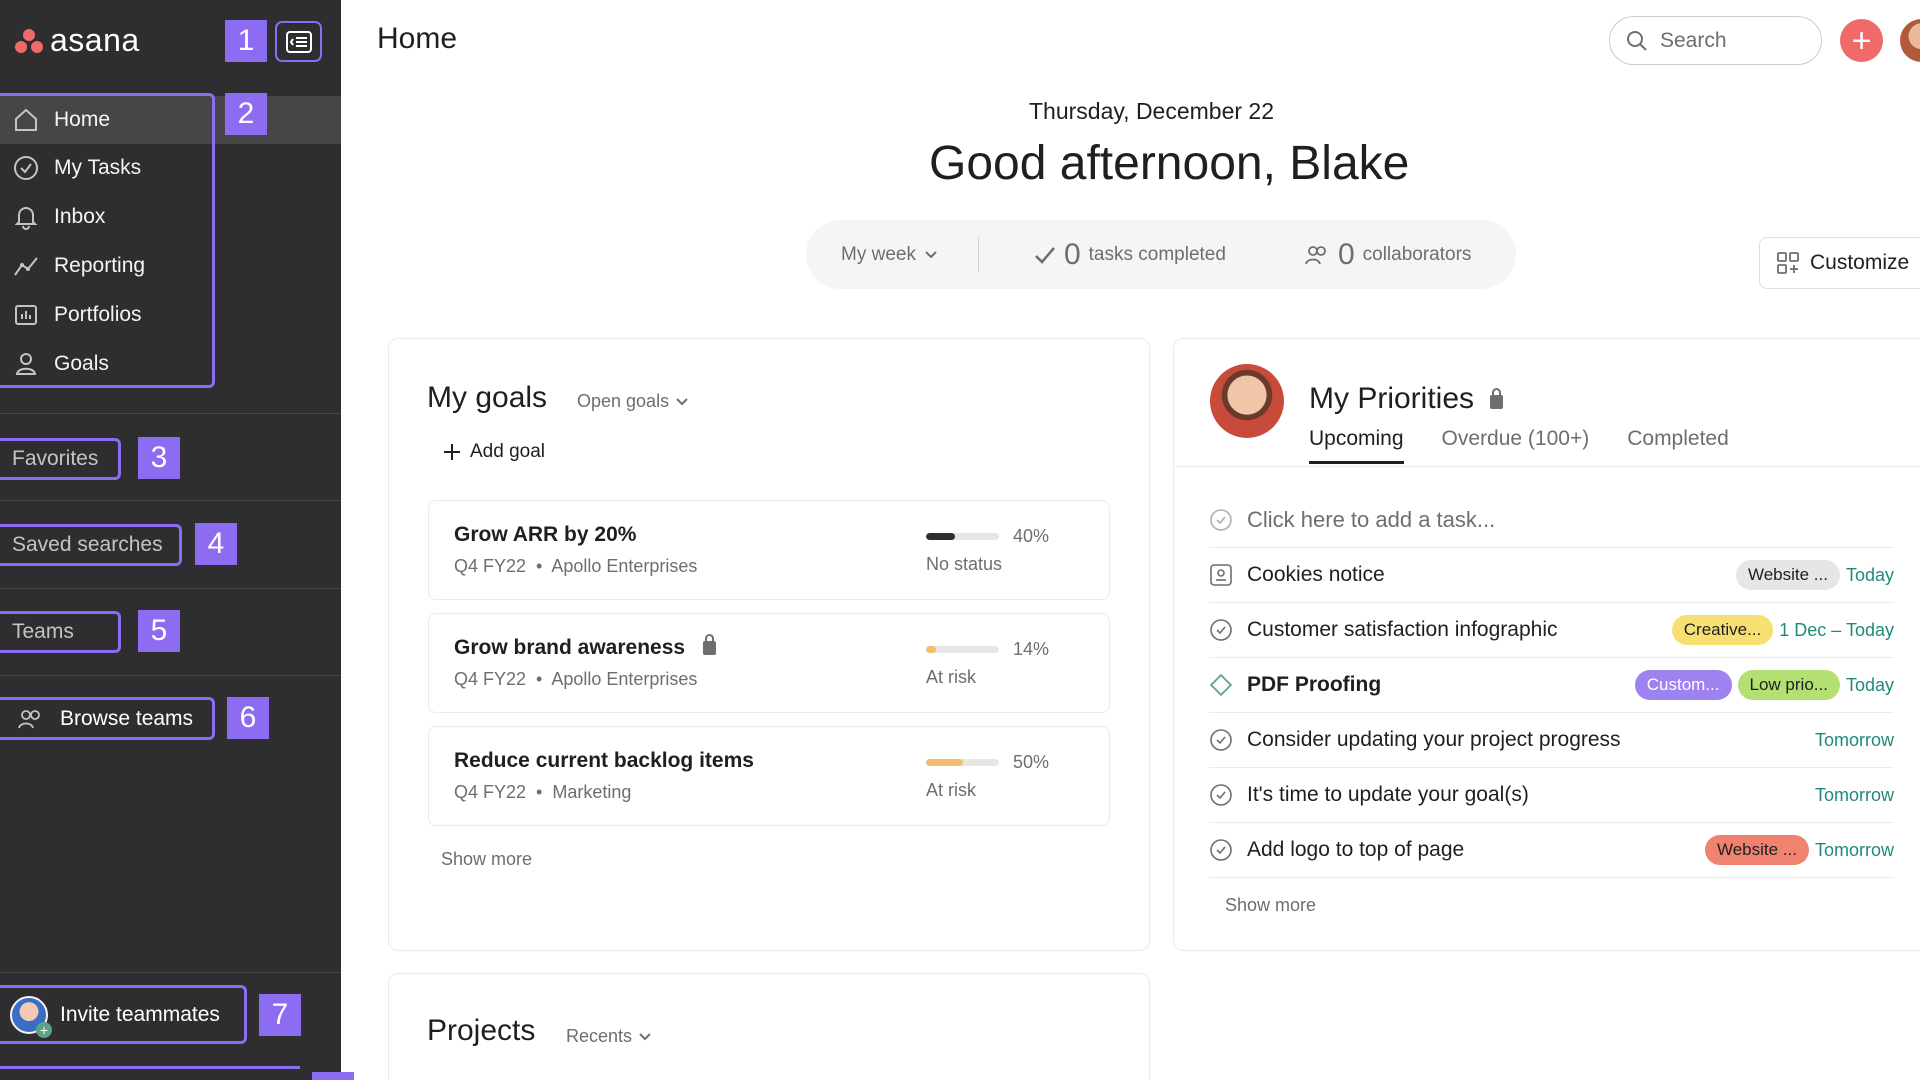  I want to click on sidebar-item-portfolios: Portfolios, so click(77, 315).